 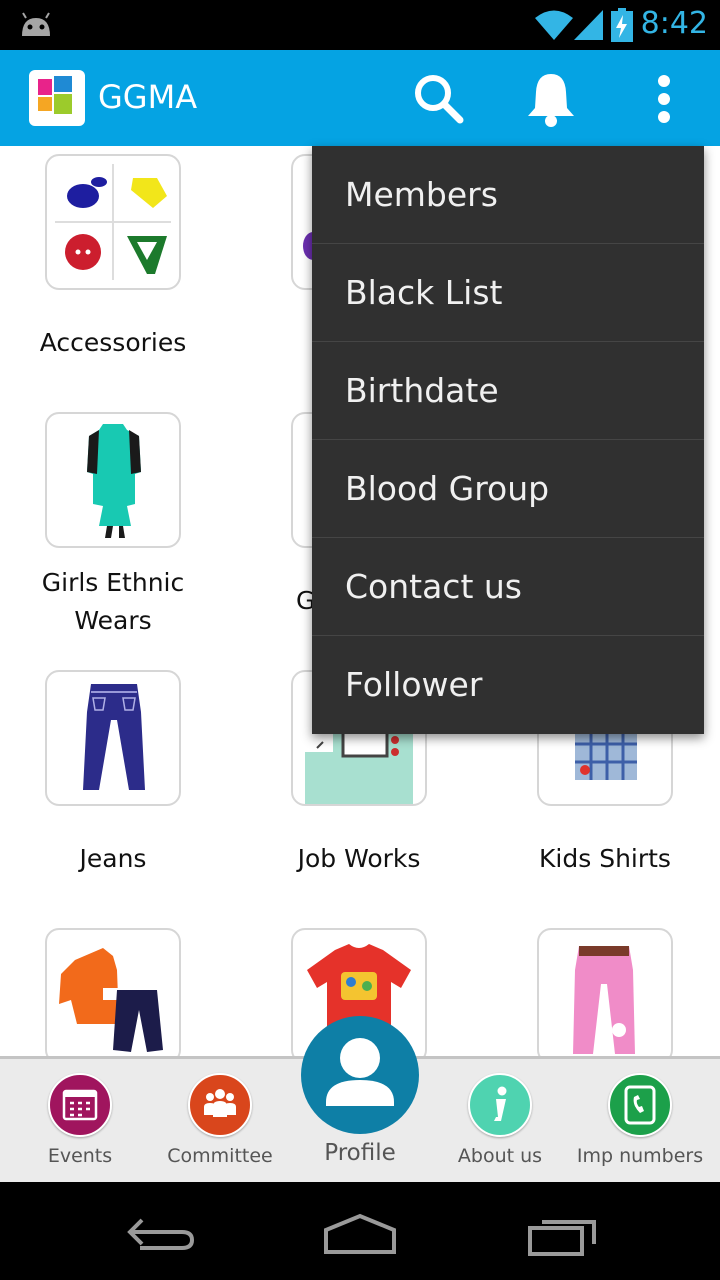 What do you see at coordinates (80, 1105) in the screenshot?
I see `events-calendar-icon` at bounding box center [80, 1105].